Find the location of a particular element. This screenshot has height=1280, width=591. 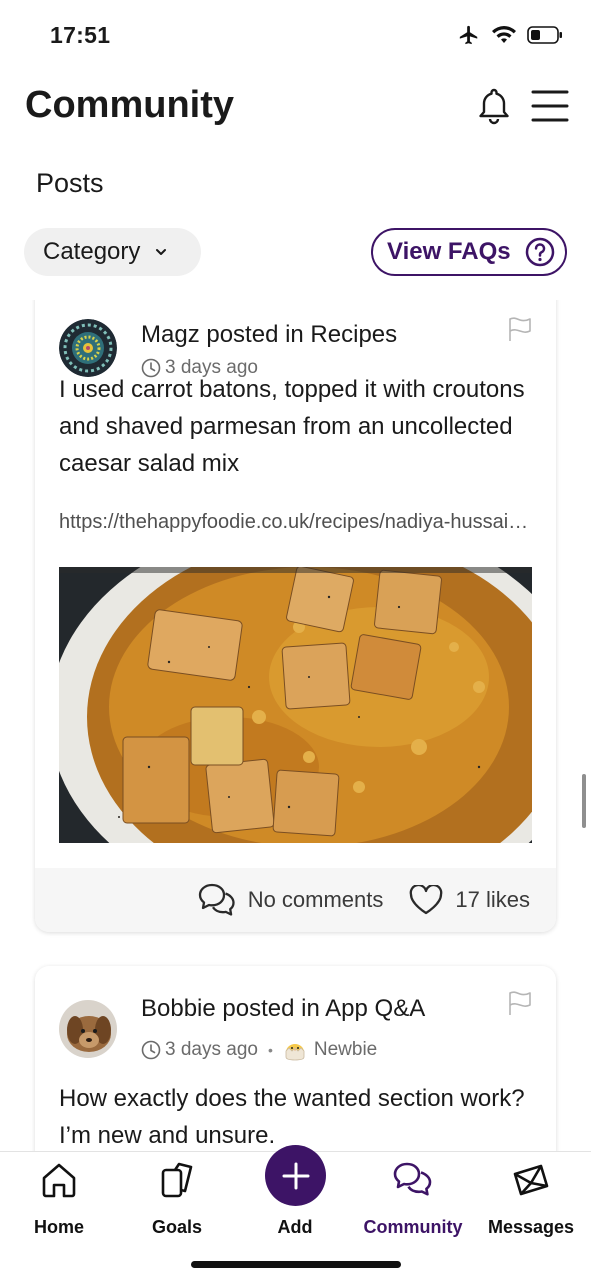

bottom-nav: Home Goals Add Community Messages is located at coordinates (295, 1212).